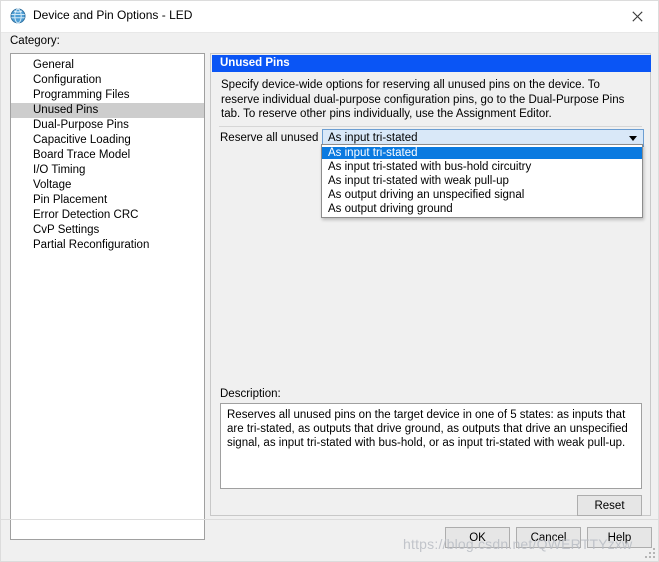 This screenshot has height=562, width=659. What do you see at coordinates (107, 200) in the screenshot?
I see `sidebar-item-pin-placement: Pin Placement` at bounding box center [107, 200].